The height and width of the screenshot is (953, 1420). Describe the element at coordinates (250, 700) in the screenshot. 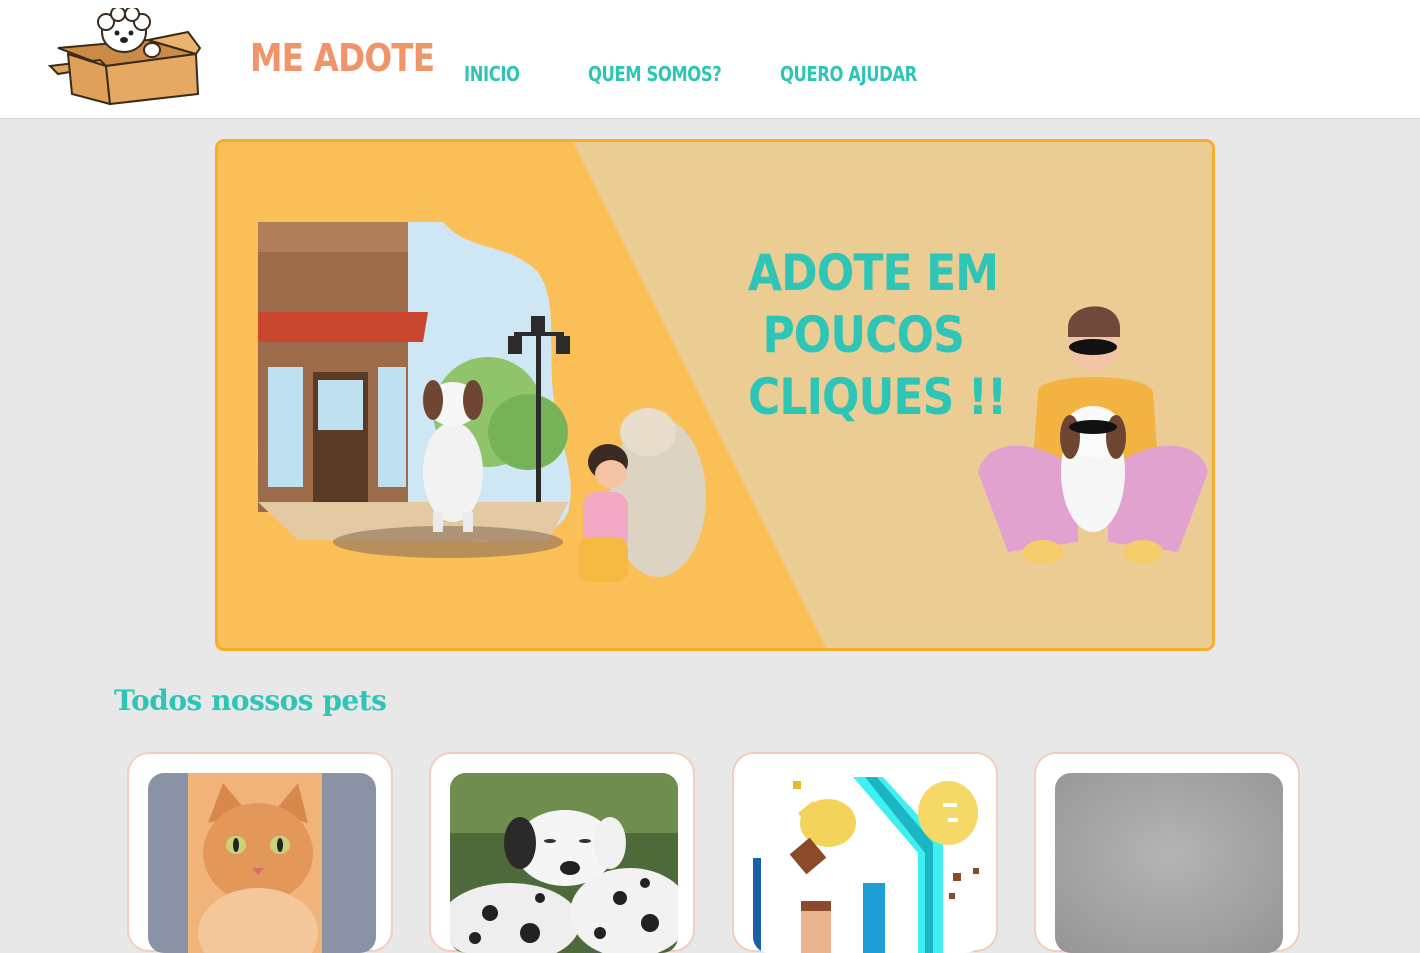

I see `pets-section-title: Todos nossos pets` at that location.